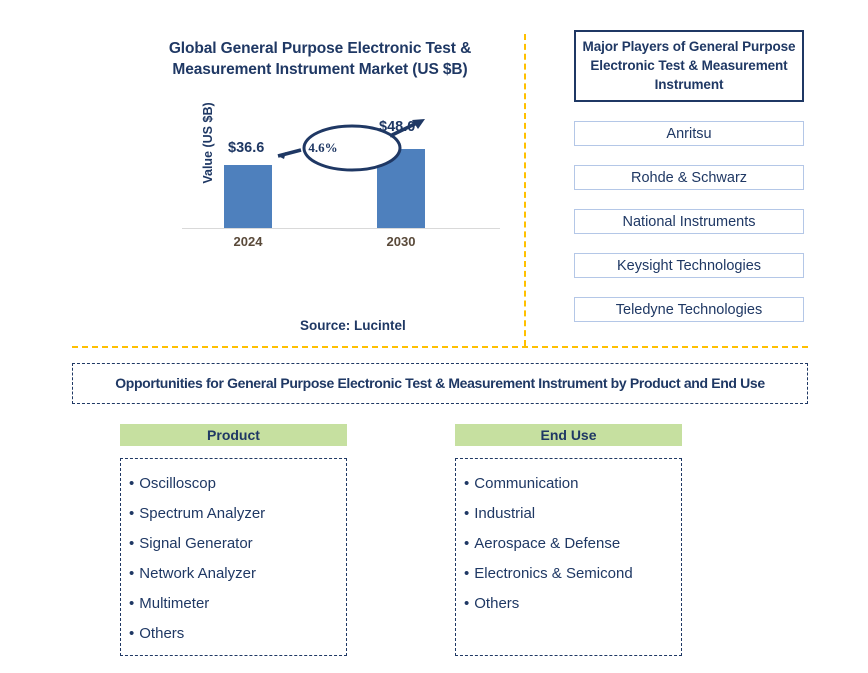 This screenshot has width=868, height=673. What do you see at coordinates (248, 241) in the screenshot?
I see `x-tick-2024: 2024` at bounding box center [248, 241].